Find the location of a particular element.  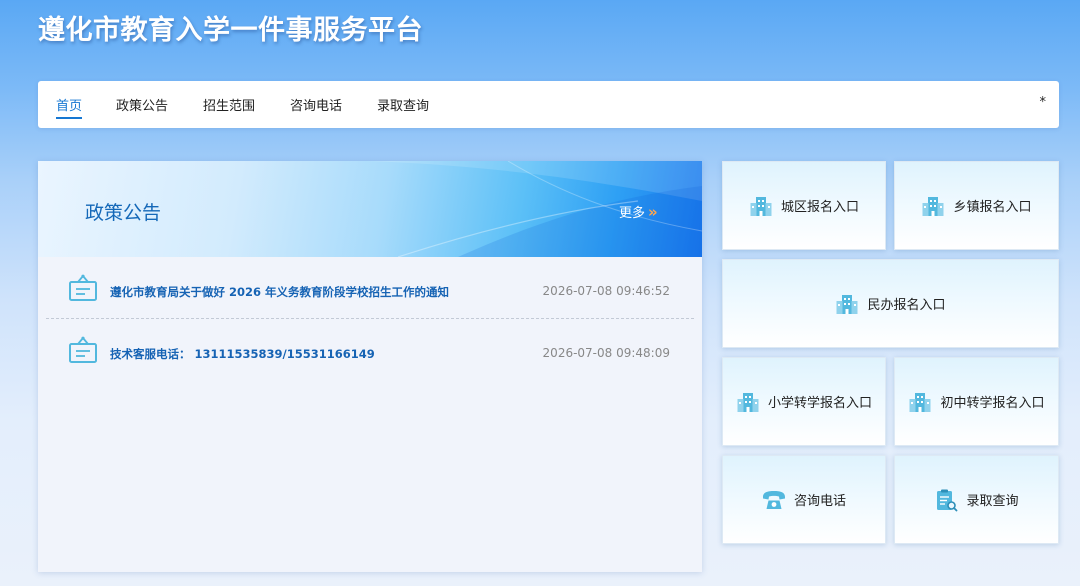

entry-label: 民办报名入口 is located at coordinates (906, 305).